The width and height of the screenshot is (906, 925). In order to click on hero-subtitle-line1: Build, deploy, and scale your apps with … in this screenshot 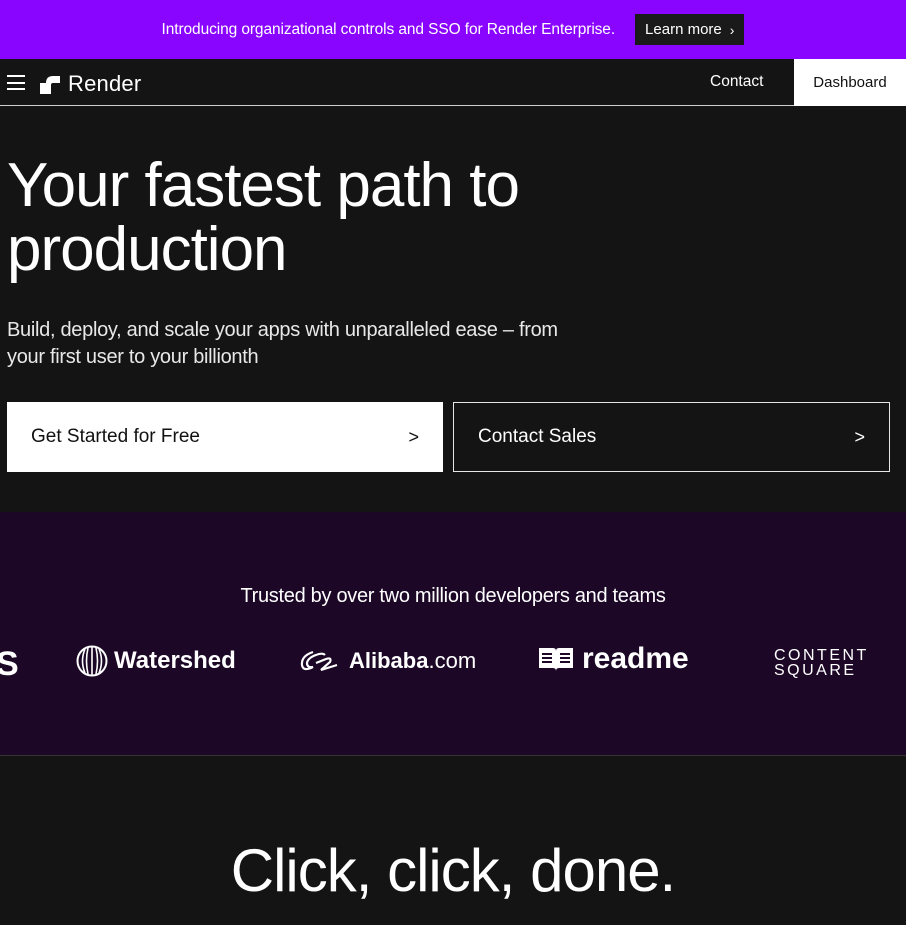, I will do `click(282, 330)`.